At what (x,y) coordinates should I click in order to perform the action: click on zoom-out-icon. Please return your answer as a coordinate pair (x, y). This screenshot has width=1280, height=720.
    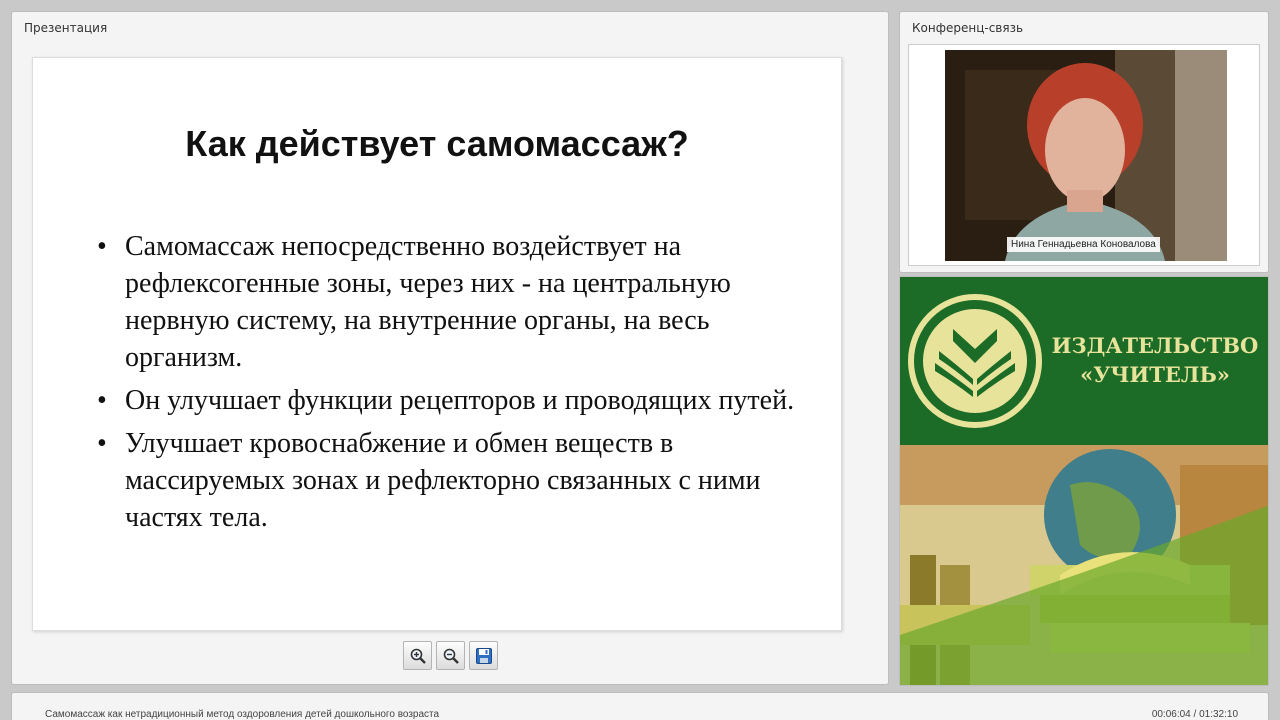
    Looking at the image, I should click on (451, 656).